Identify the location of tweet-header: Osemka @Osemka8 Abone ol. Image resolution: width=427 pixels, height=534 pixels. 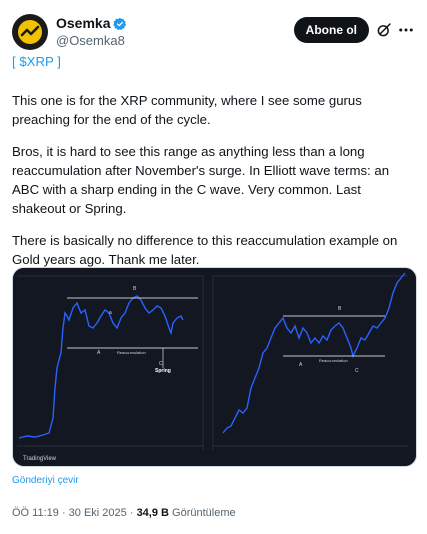
(213, 32).